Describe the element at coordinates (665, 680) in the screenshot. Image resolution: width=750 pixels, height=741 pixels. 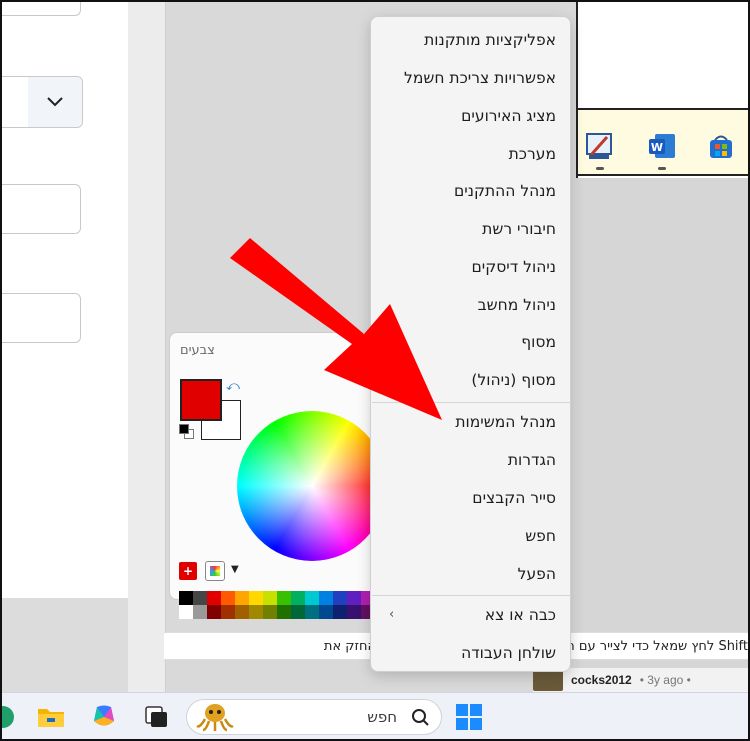
I see `comment-meta: • 3y ago •` at that location.